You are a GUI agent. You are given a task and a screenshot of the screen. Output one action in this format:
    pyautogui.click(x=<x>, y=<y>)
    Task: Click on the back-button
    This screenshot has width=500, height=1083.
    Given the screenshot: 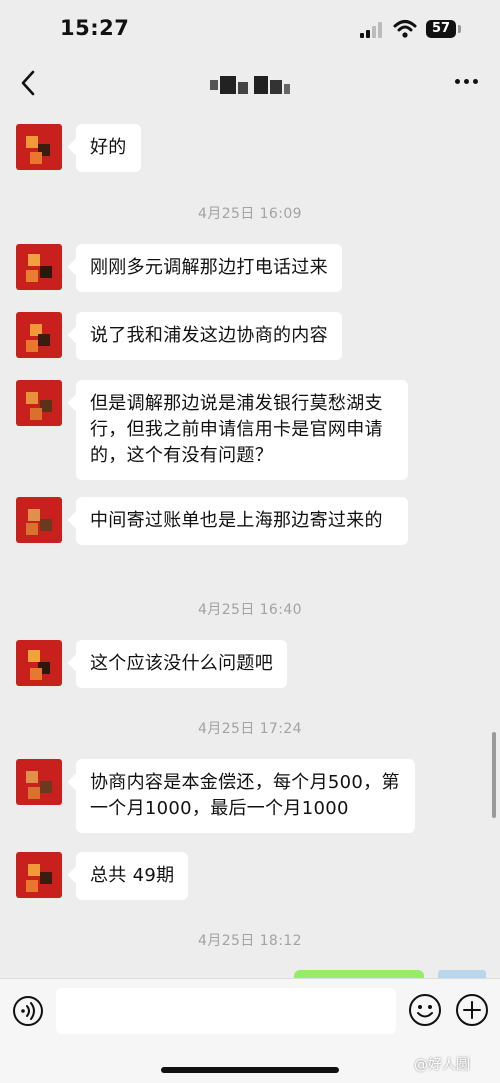 What is the action you would take?
    pyautogui.click(x=29, y=83)
    